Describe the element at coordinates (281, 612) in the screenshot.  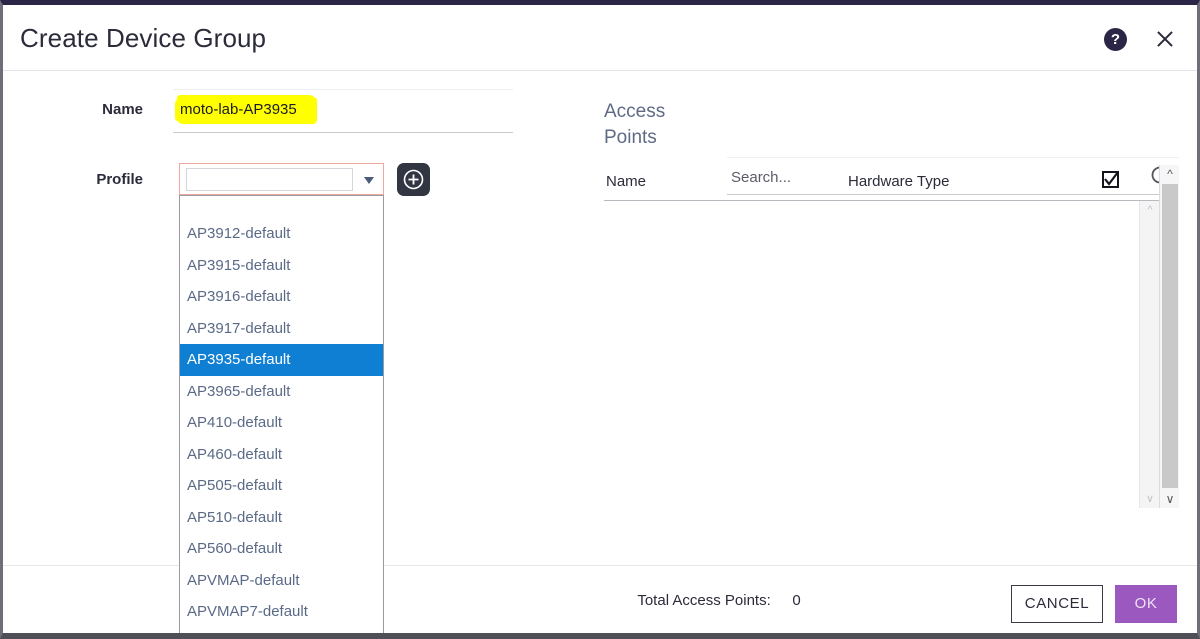
I see `dropdown-option: APVMAP7-default` at that location.